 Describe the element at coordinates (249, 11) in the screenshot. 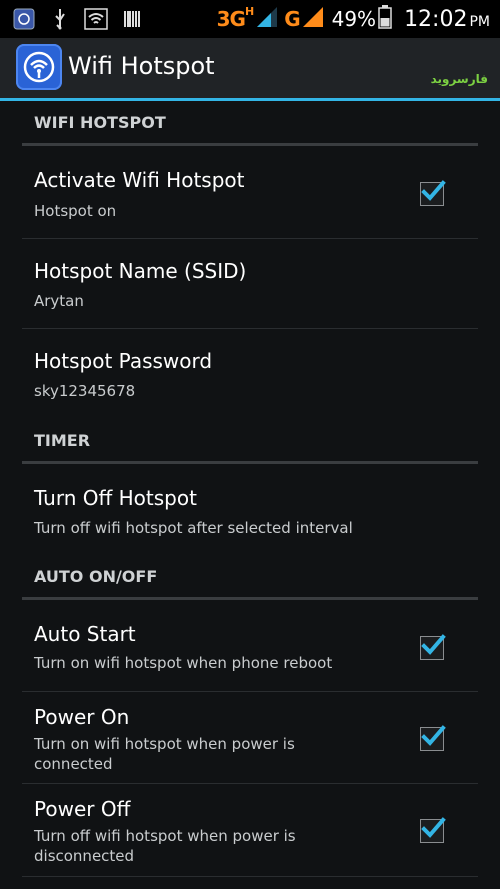

I see `network-hspa-indicator: H` at that location.